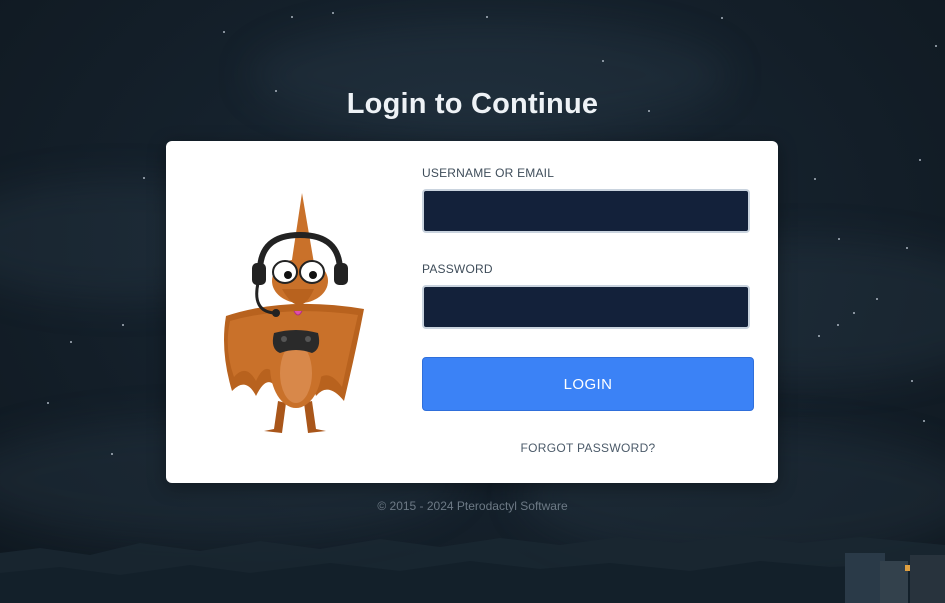 The height and width of the screenshot is (603, 945). Describe the element at coordinates (588, 384) in the screenshot. I see `login-button: LOGIN` at that location.